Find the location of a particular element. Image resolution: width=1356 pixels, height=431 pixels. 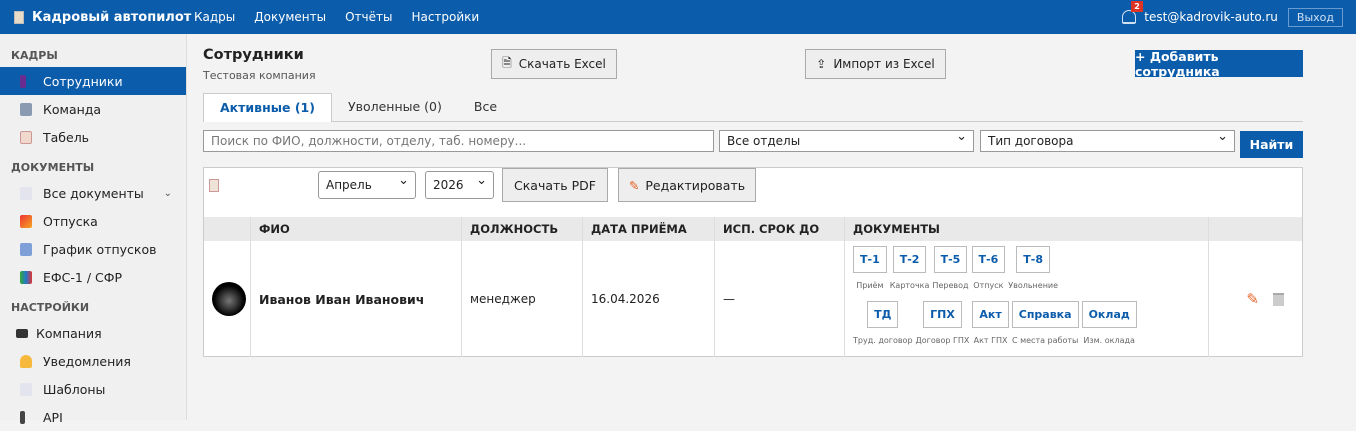

month-select: Апрель is located at coordinates (367, 183).